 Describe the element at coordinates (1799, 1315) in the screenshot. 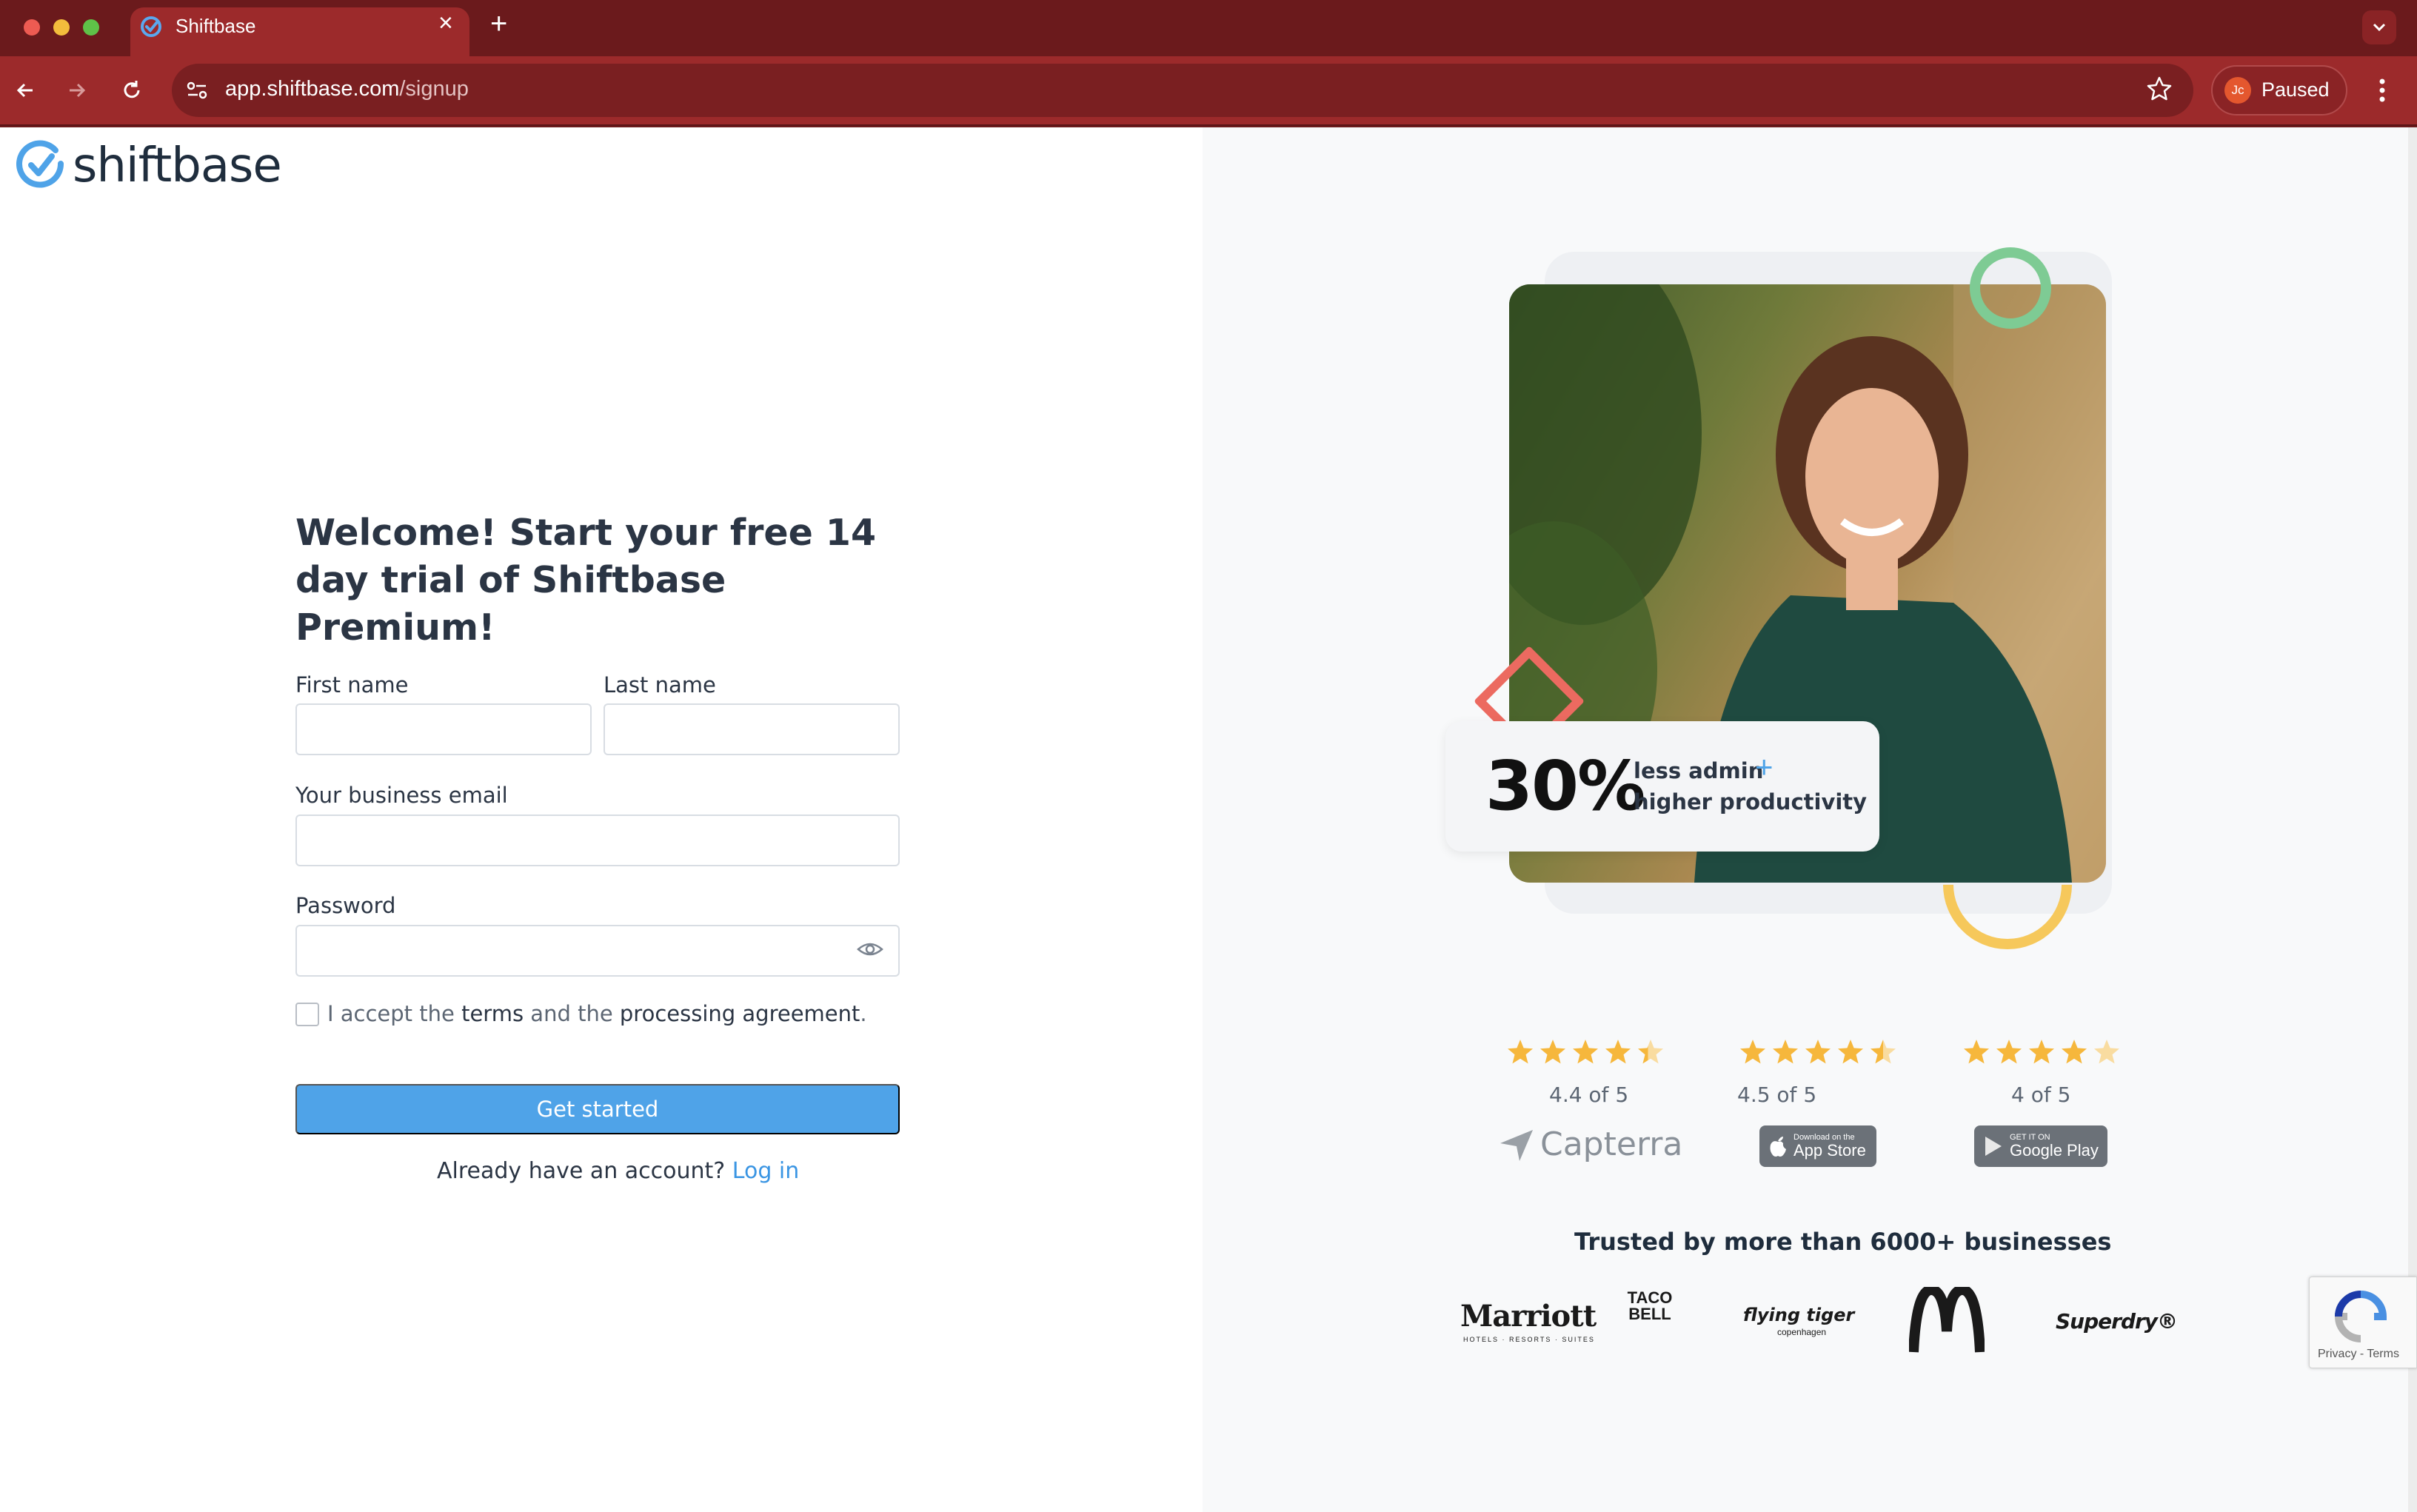

I see `flying-tiger-logo: flying tiger` at that location.